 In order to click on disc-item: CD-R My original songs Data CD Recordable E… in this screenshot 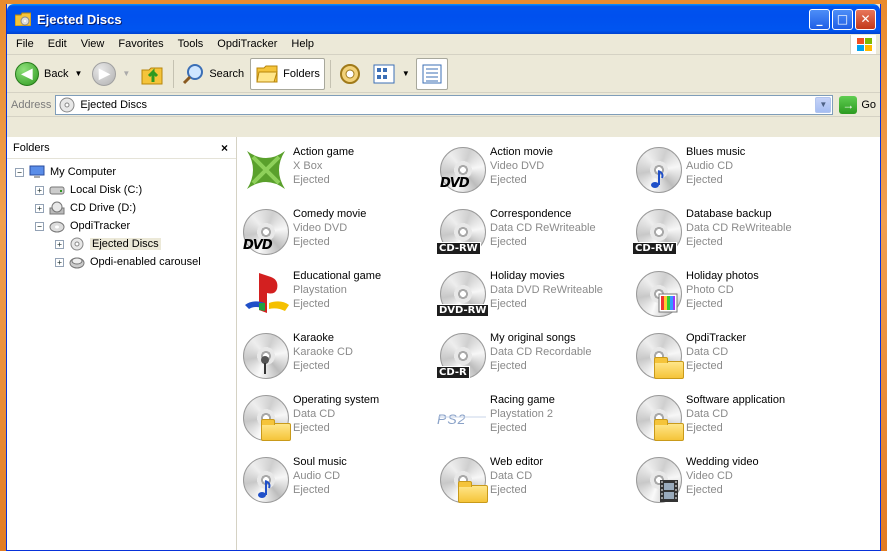, I will do `click(534, 360)`.